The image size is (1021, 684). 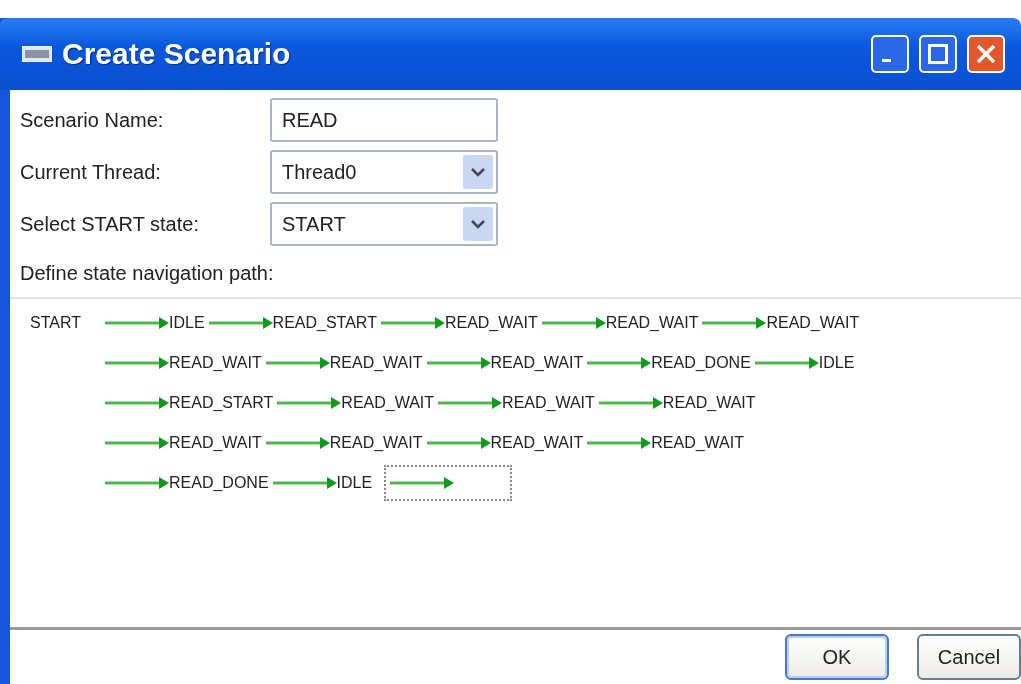 I want to click on field-label: Scenario Name:, so click(x=92, y=120).